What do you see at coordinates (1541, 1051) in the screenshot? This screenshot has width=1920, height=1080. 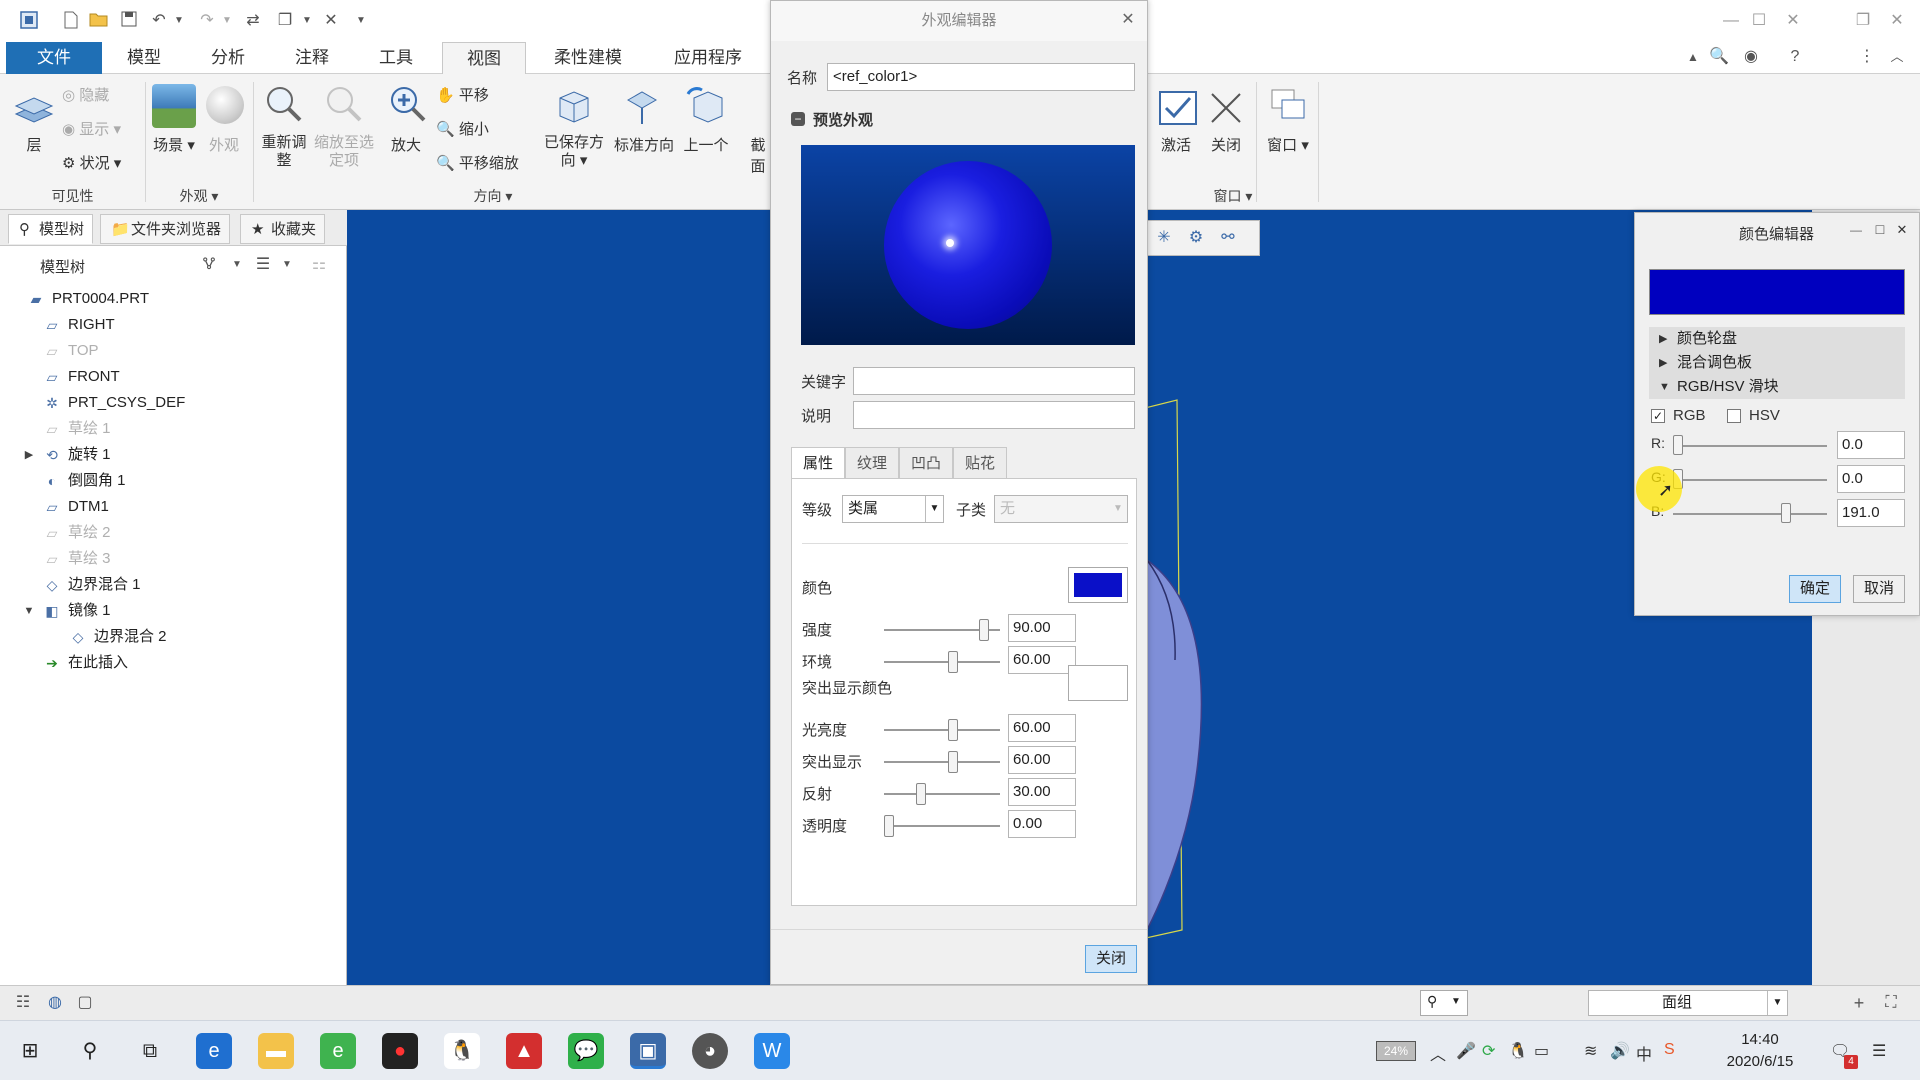 I see `battery-icon: ▭` at bounding box center [1541, 1051].